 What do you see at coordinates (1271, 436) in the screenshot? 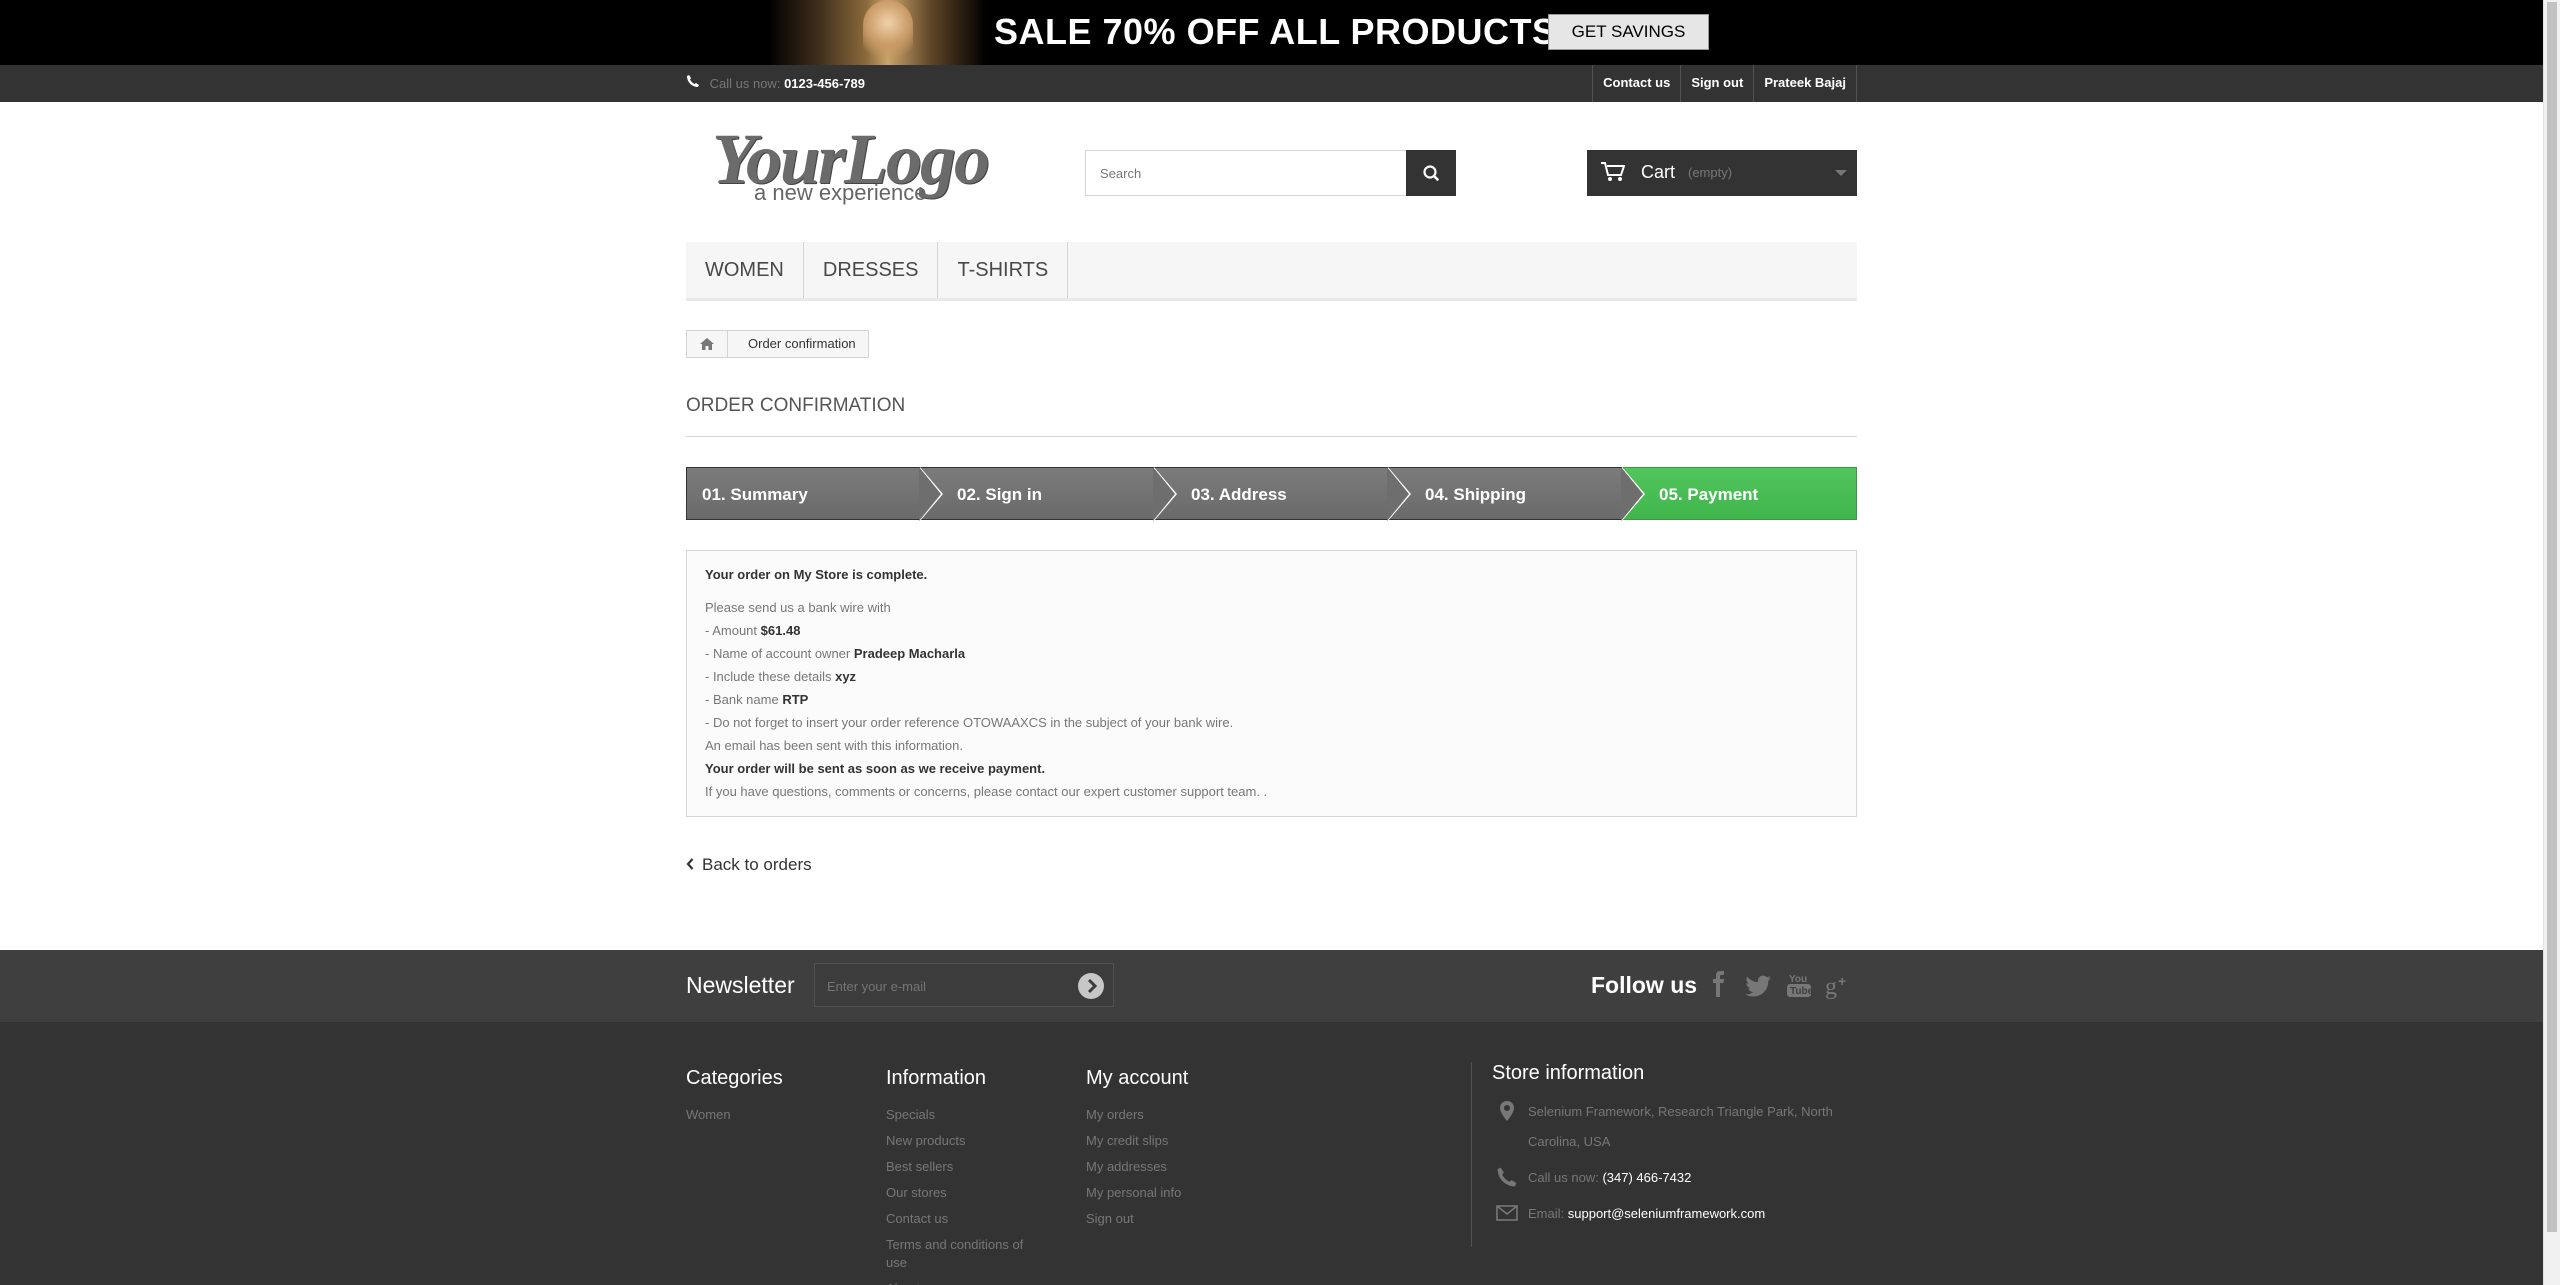
I see `title-divider` at bounding box center [1271, 436].